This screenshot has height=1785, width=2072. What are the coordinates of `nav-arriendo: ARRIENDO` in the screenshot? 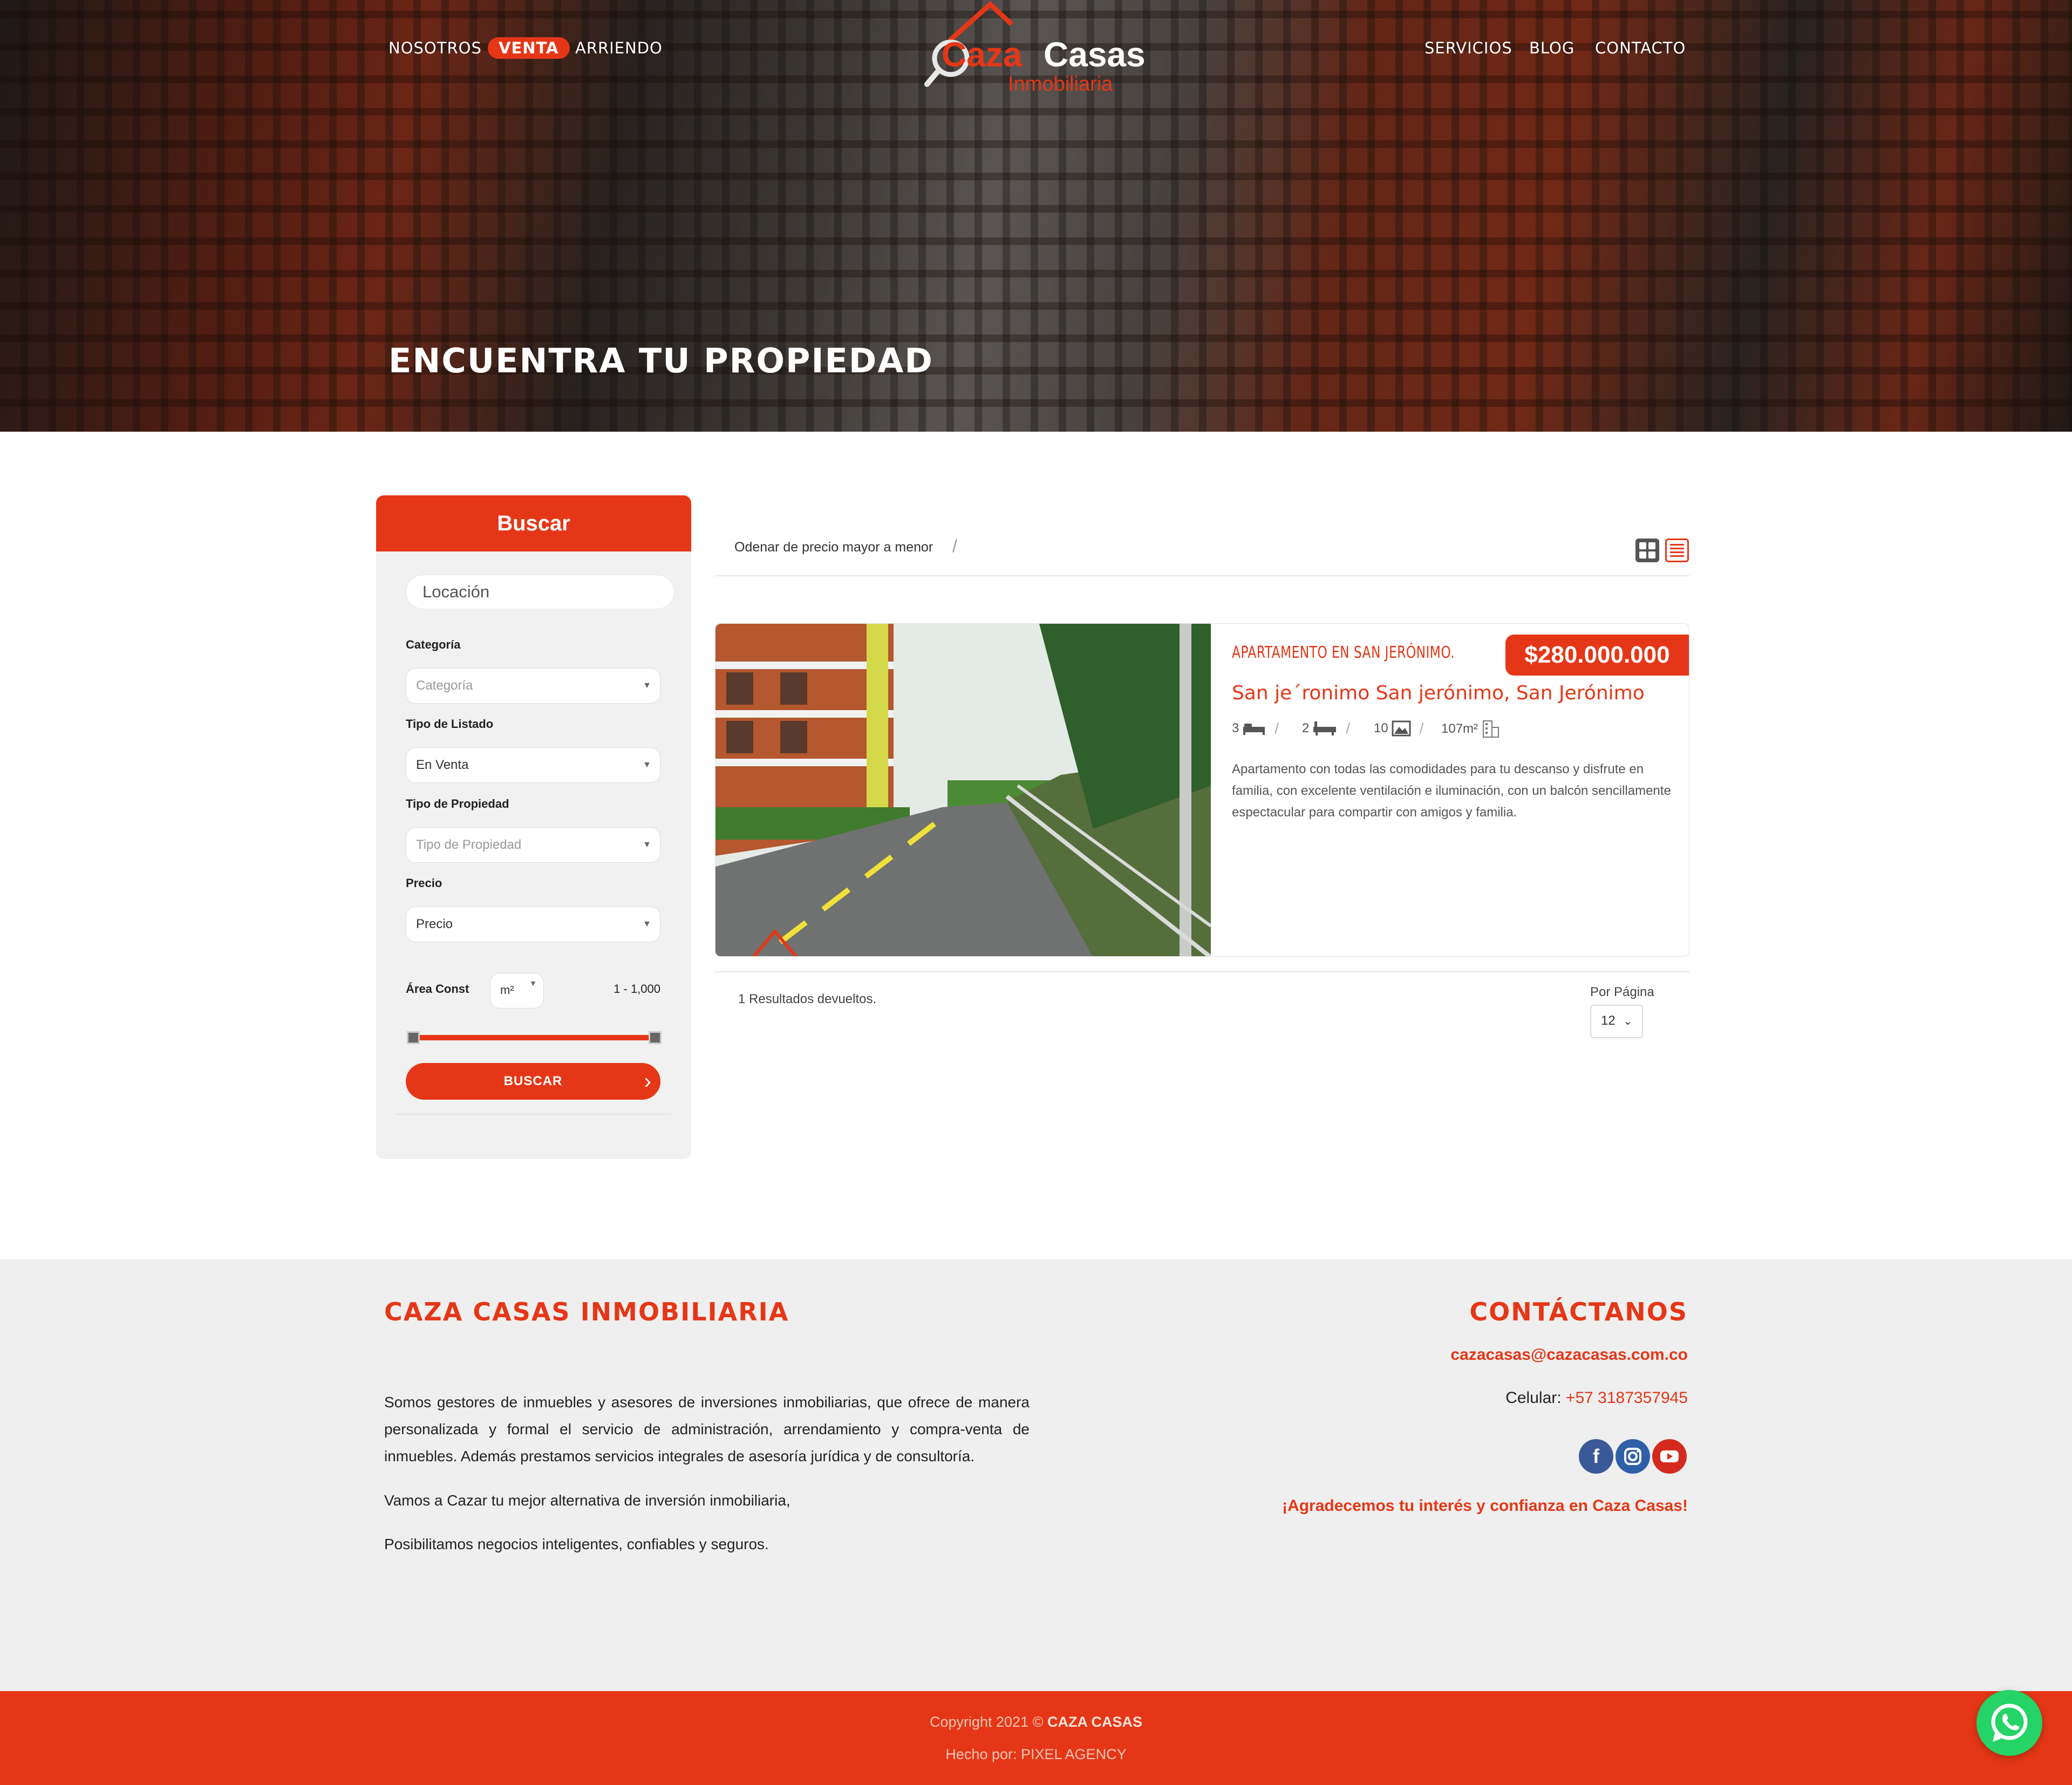 It's located at (619, 48).